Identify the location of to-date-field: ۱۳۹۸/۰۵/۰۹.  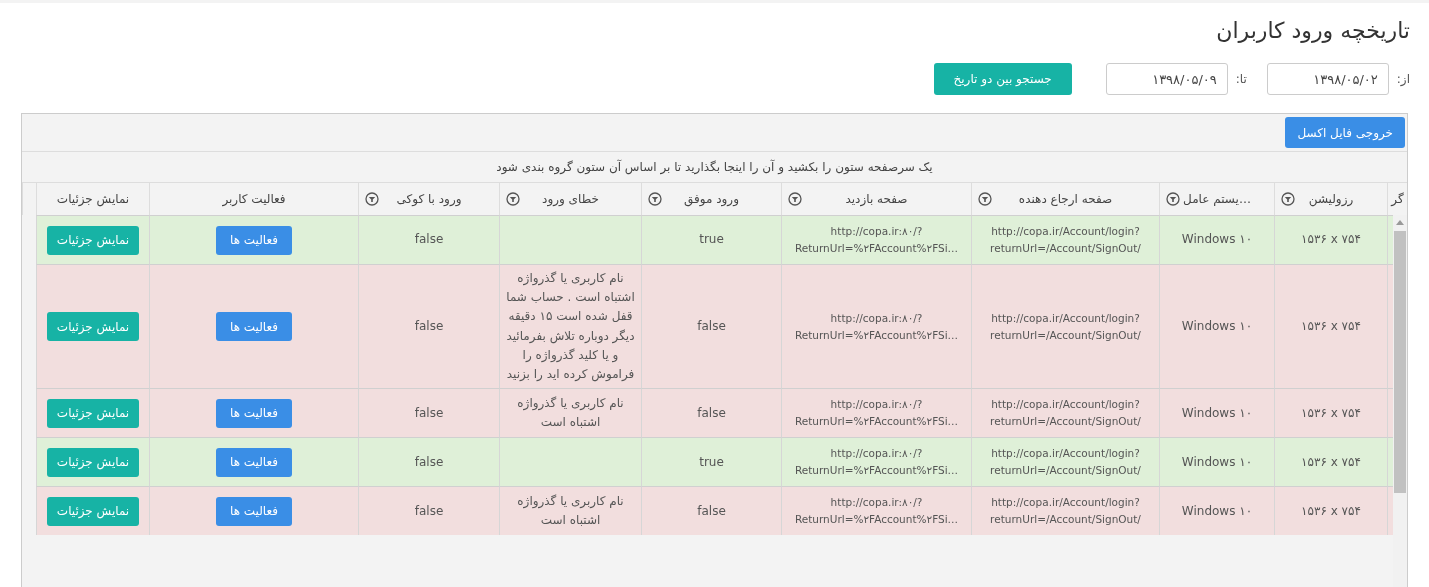
(1166, 79).